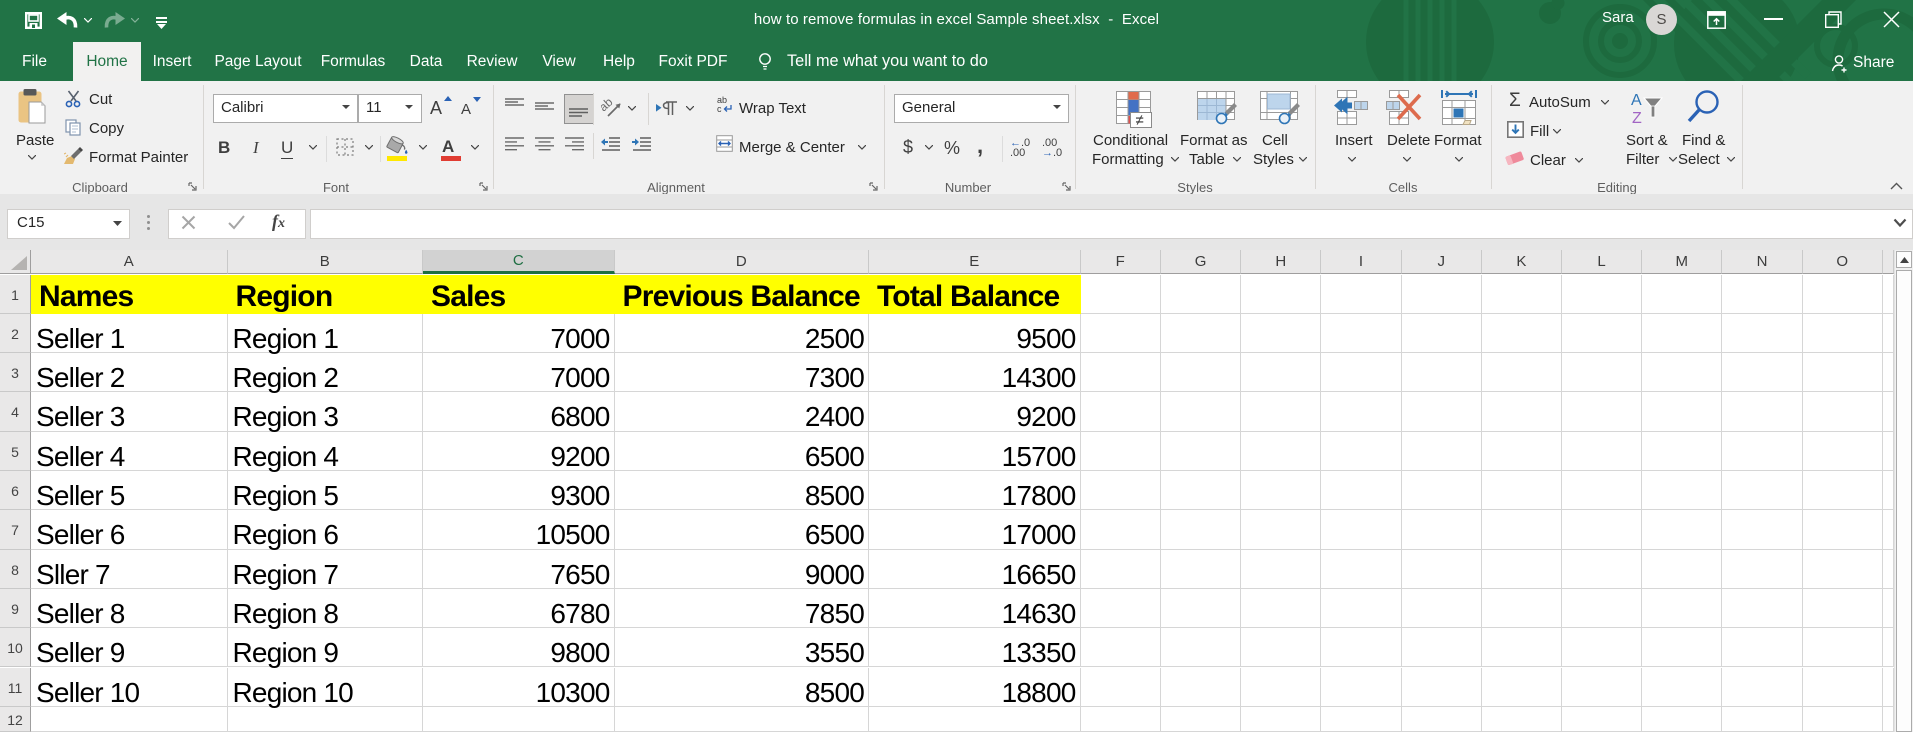 The width and height of the screenshot is (1913, 733). I want to click on svg-text: Z, so click(1637, 118).